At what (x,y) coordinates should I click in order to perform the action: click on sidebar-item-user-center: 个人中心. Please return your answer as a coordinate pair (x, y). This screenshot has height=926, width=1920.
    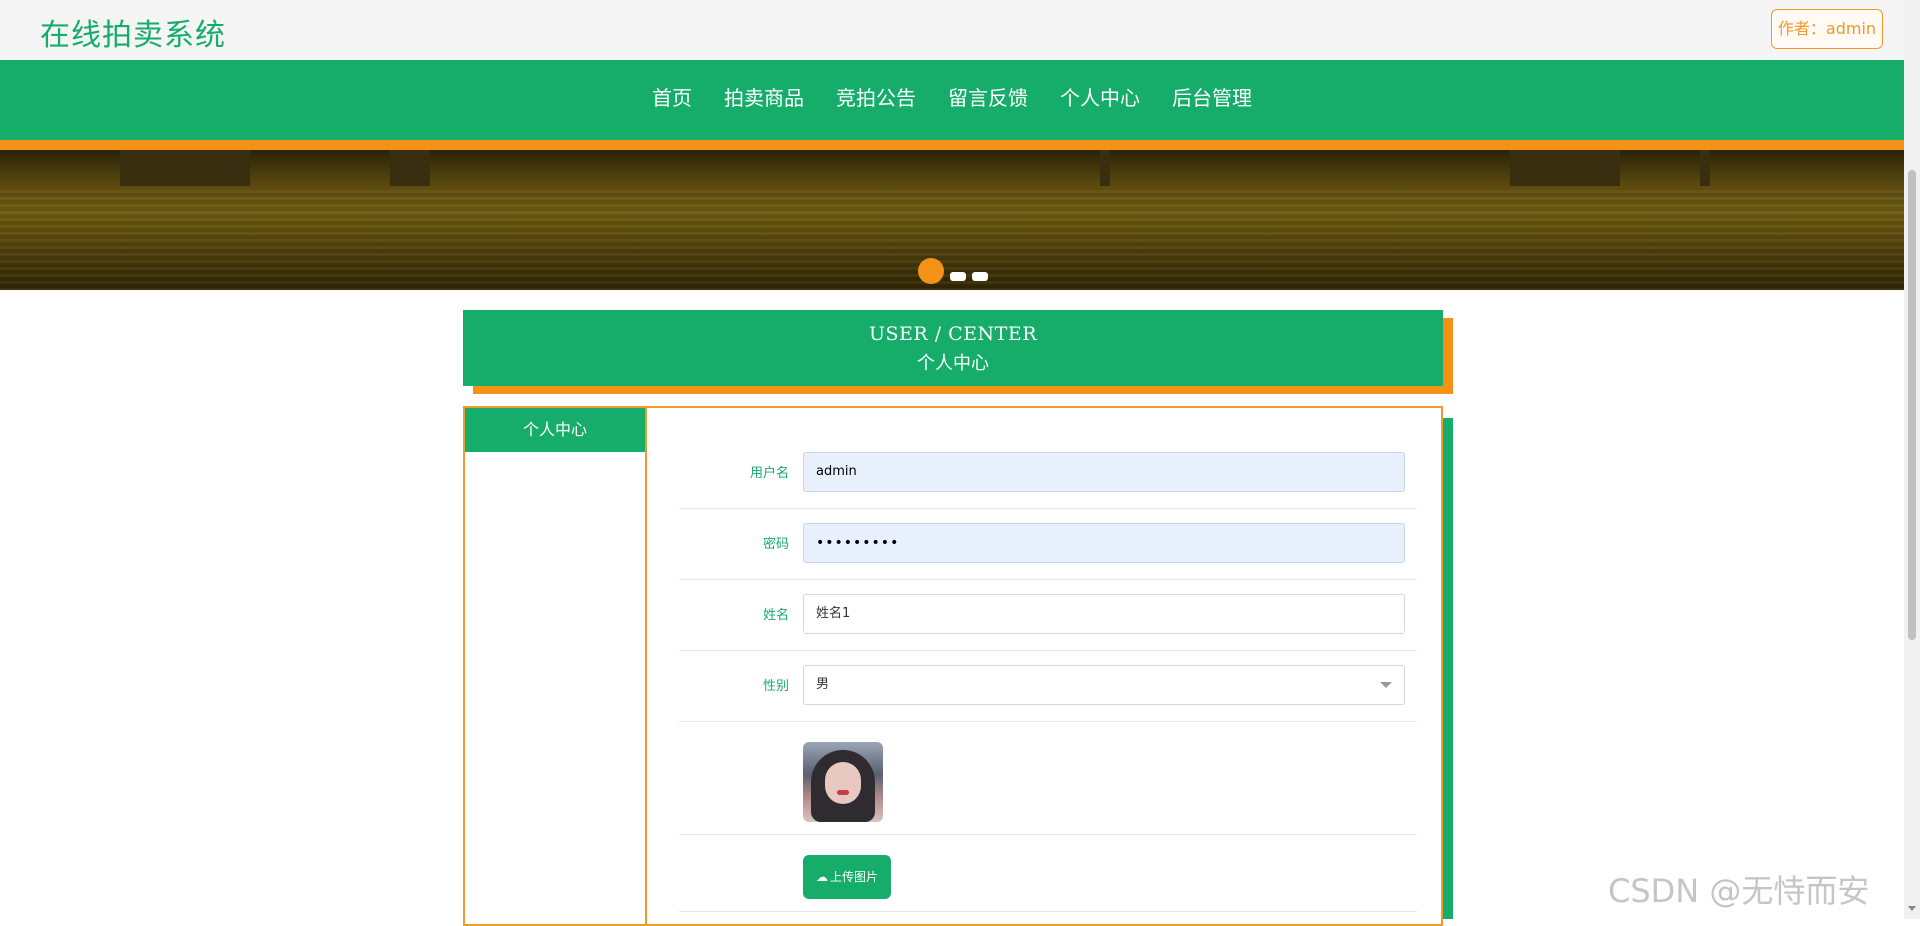
    Looking at the image, I should click on (555, 430).